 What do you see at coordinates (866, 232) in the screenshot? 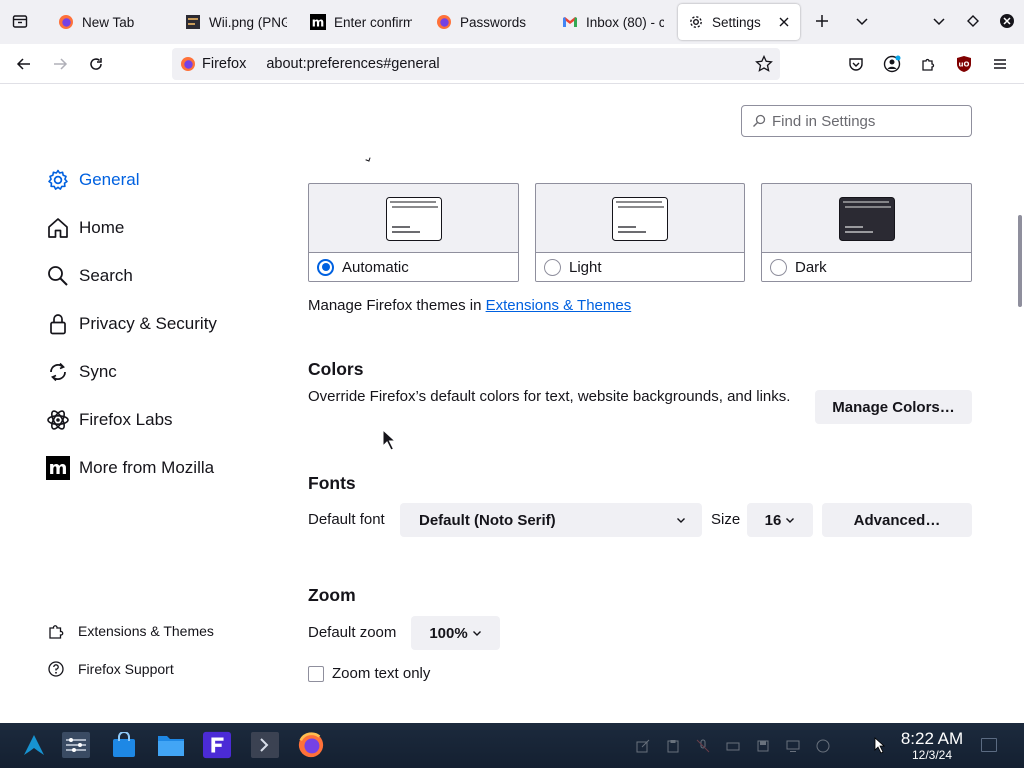
I see `theme-card-dark: Dark` at bounding box center [866, 232].